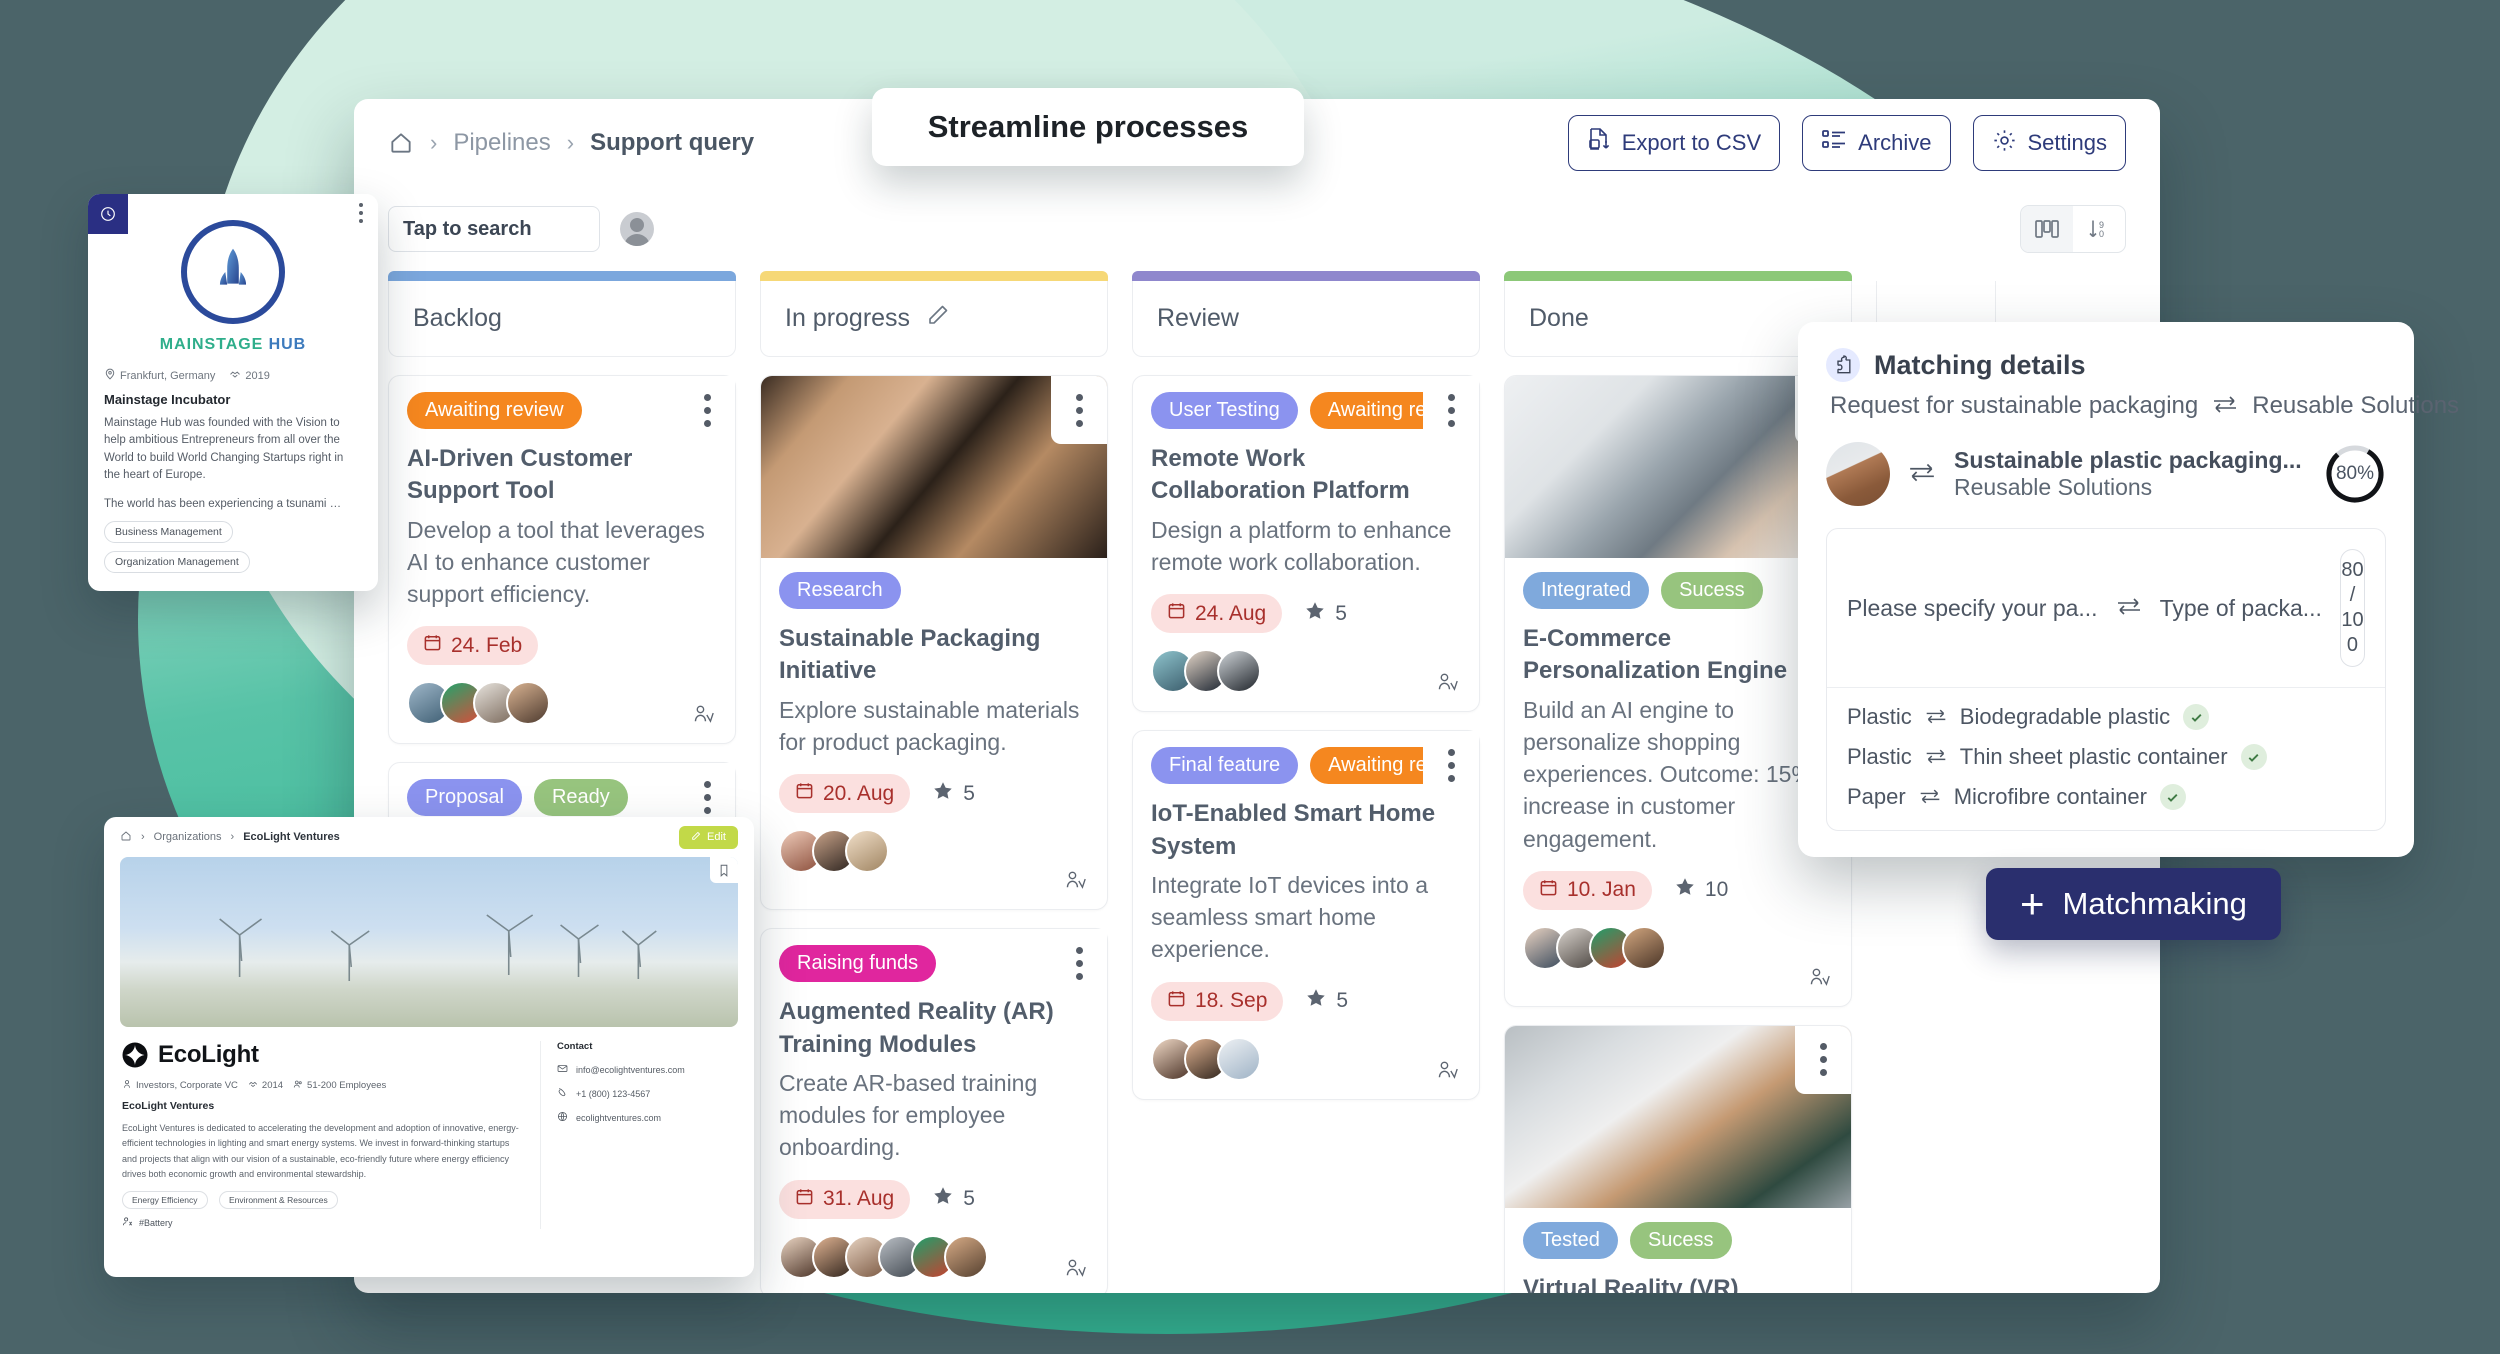 This screenshot has height=1354, width=2500. I want to click on settings-button: Settings, so click(2049, 143).